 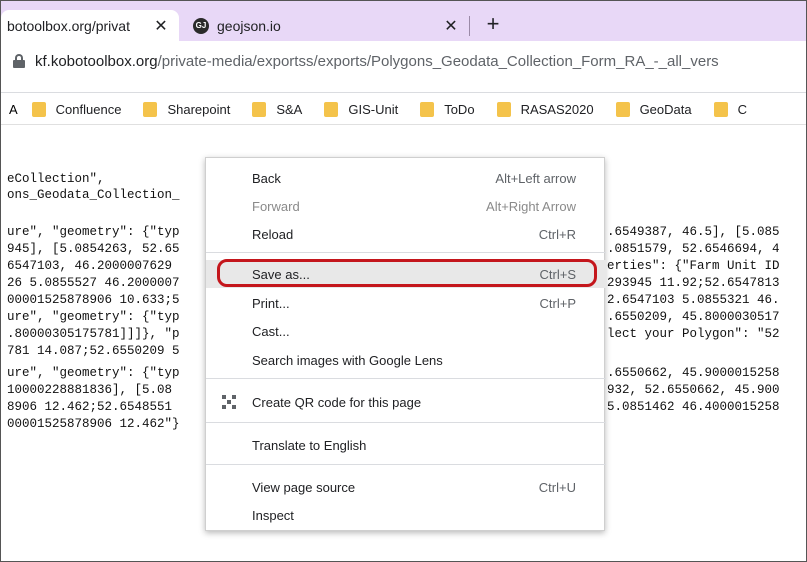 I want to click on new-tab-button: +, so click(x=493, y=25).